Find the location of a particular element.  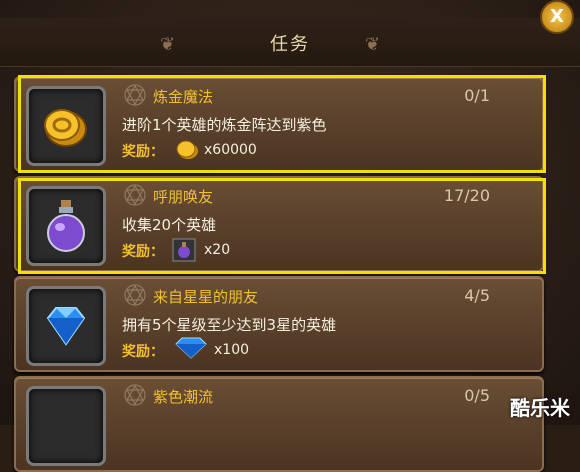

right-ornament-icon: ❦ is located at coordinates (373, 44).